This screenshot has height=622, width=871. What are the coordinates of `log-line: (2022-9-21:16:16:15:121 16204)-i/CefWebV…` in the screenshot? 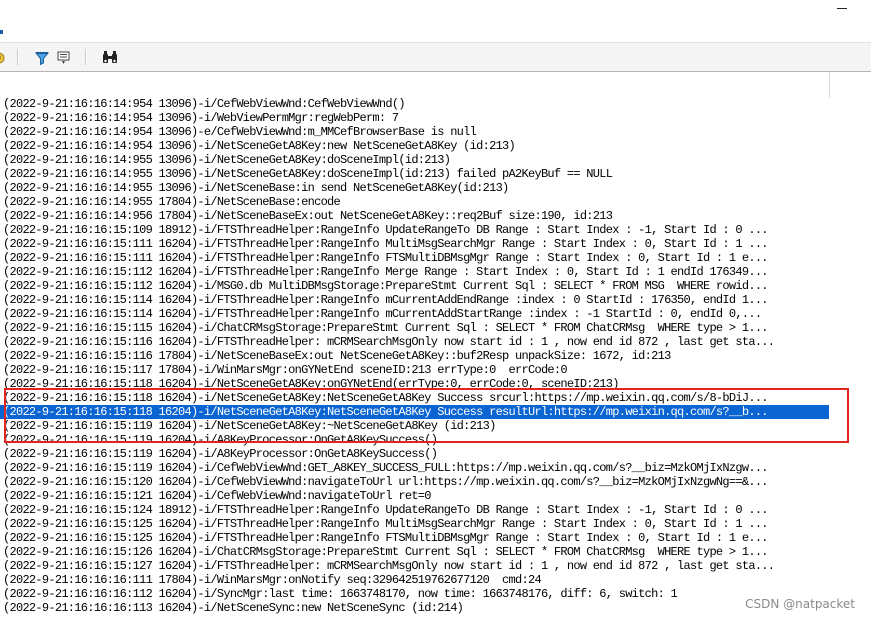 It's located at (435, 496).